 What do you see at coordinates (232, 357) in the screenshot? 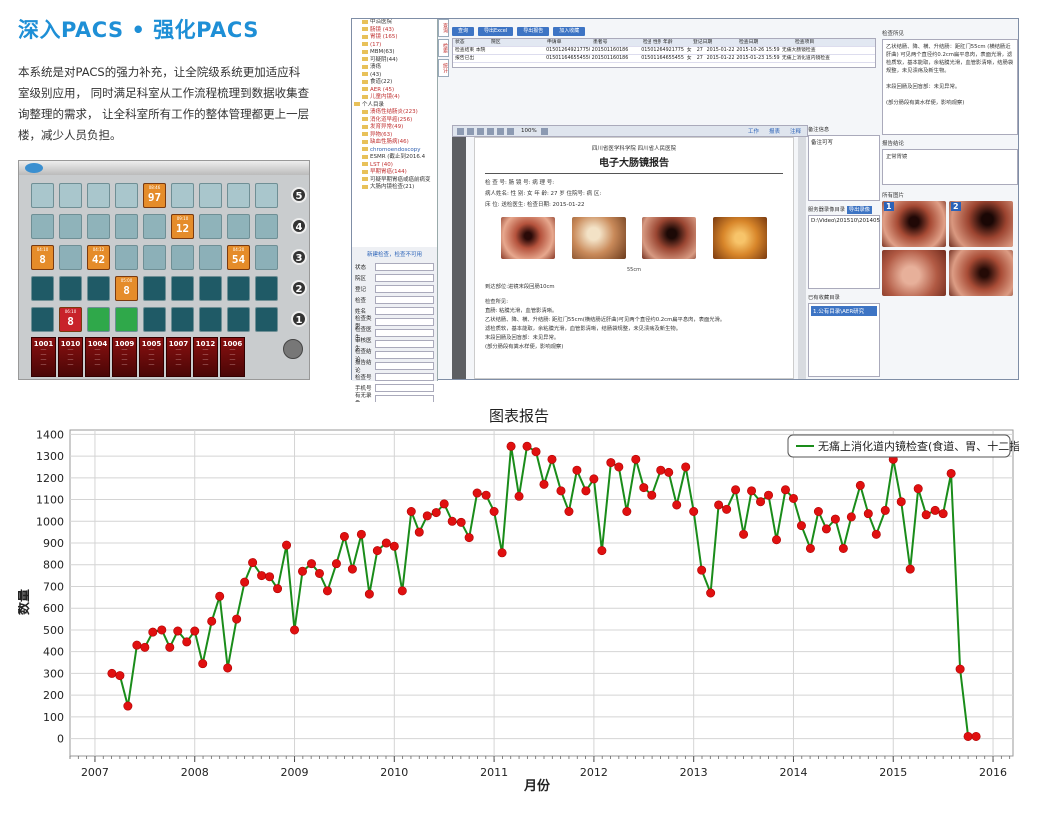
I see `queue-ticket-card: 1006 ─── ─── ─── ───` at bounding box center [232, 357].